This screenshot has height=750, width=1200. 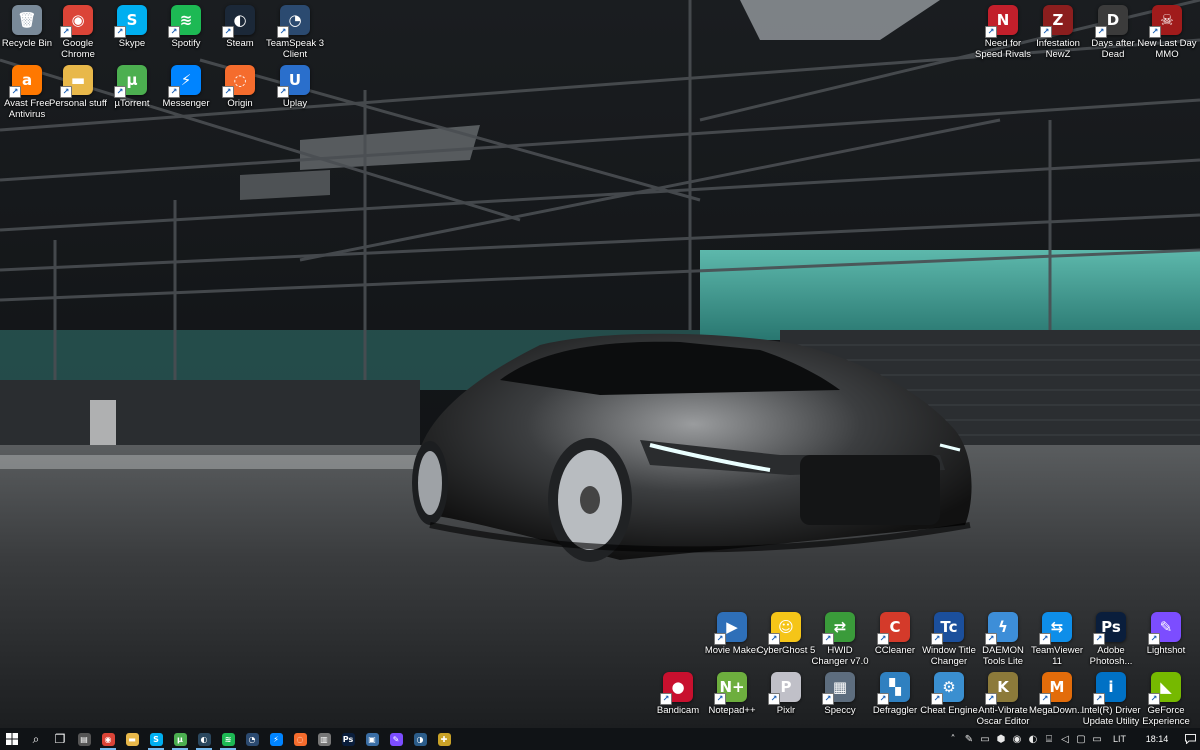 What do you see at coordinates (108, 739) in the screenshot?
I see `taskbar-app-chrome: ◉` at bounding box center [108, 739].